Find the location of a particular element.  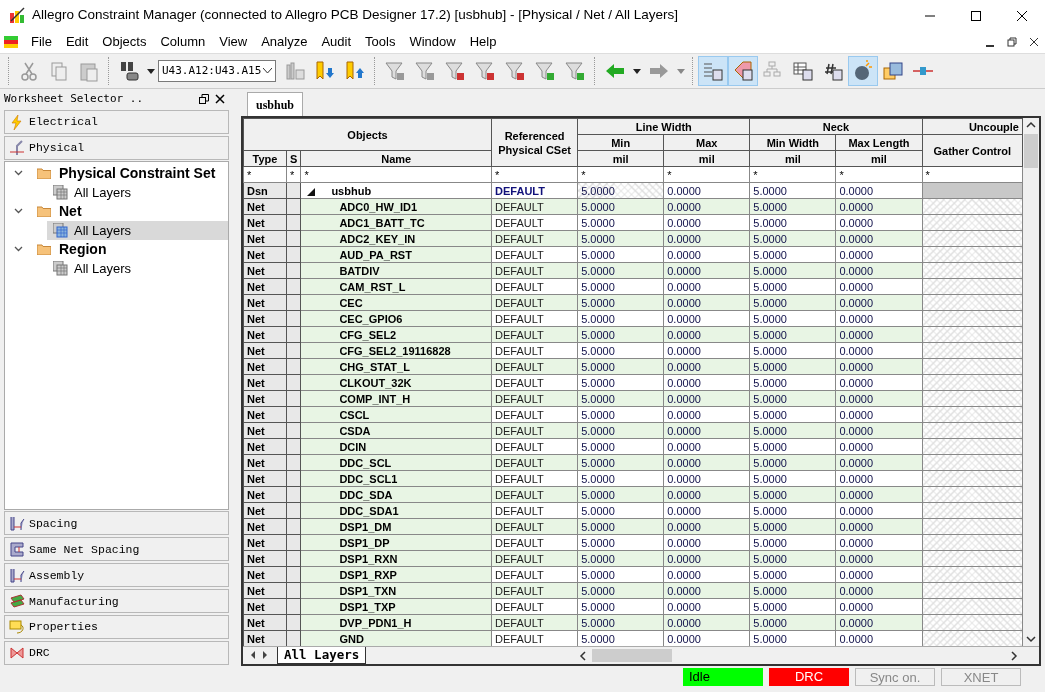

menu-item: Analyze is located at coordinates (284, 42).